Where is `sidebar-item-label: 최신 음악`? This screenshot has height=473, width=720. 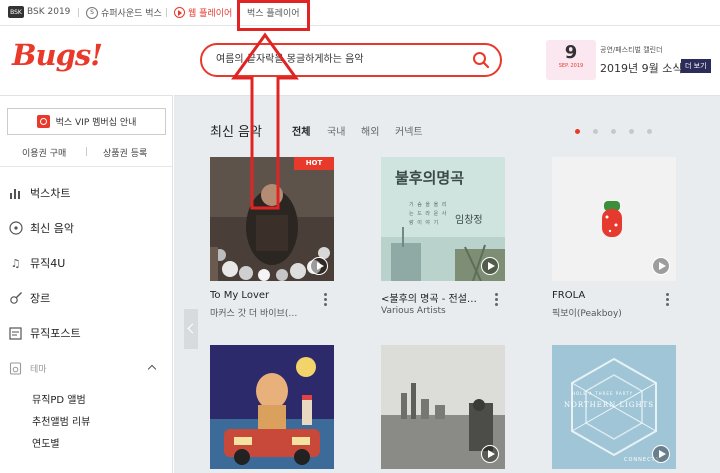
sidebar-item-label: 최신 음악 is located at coordinates (52, 228).